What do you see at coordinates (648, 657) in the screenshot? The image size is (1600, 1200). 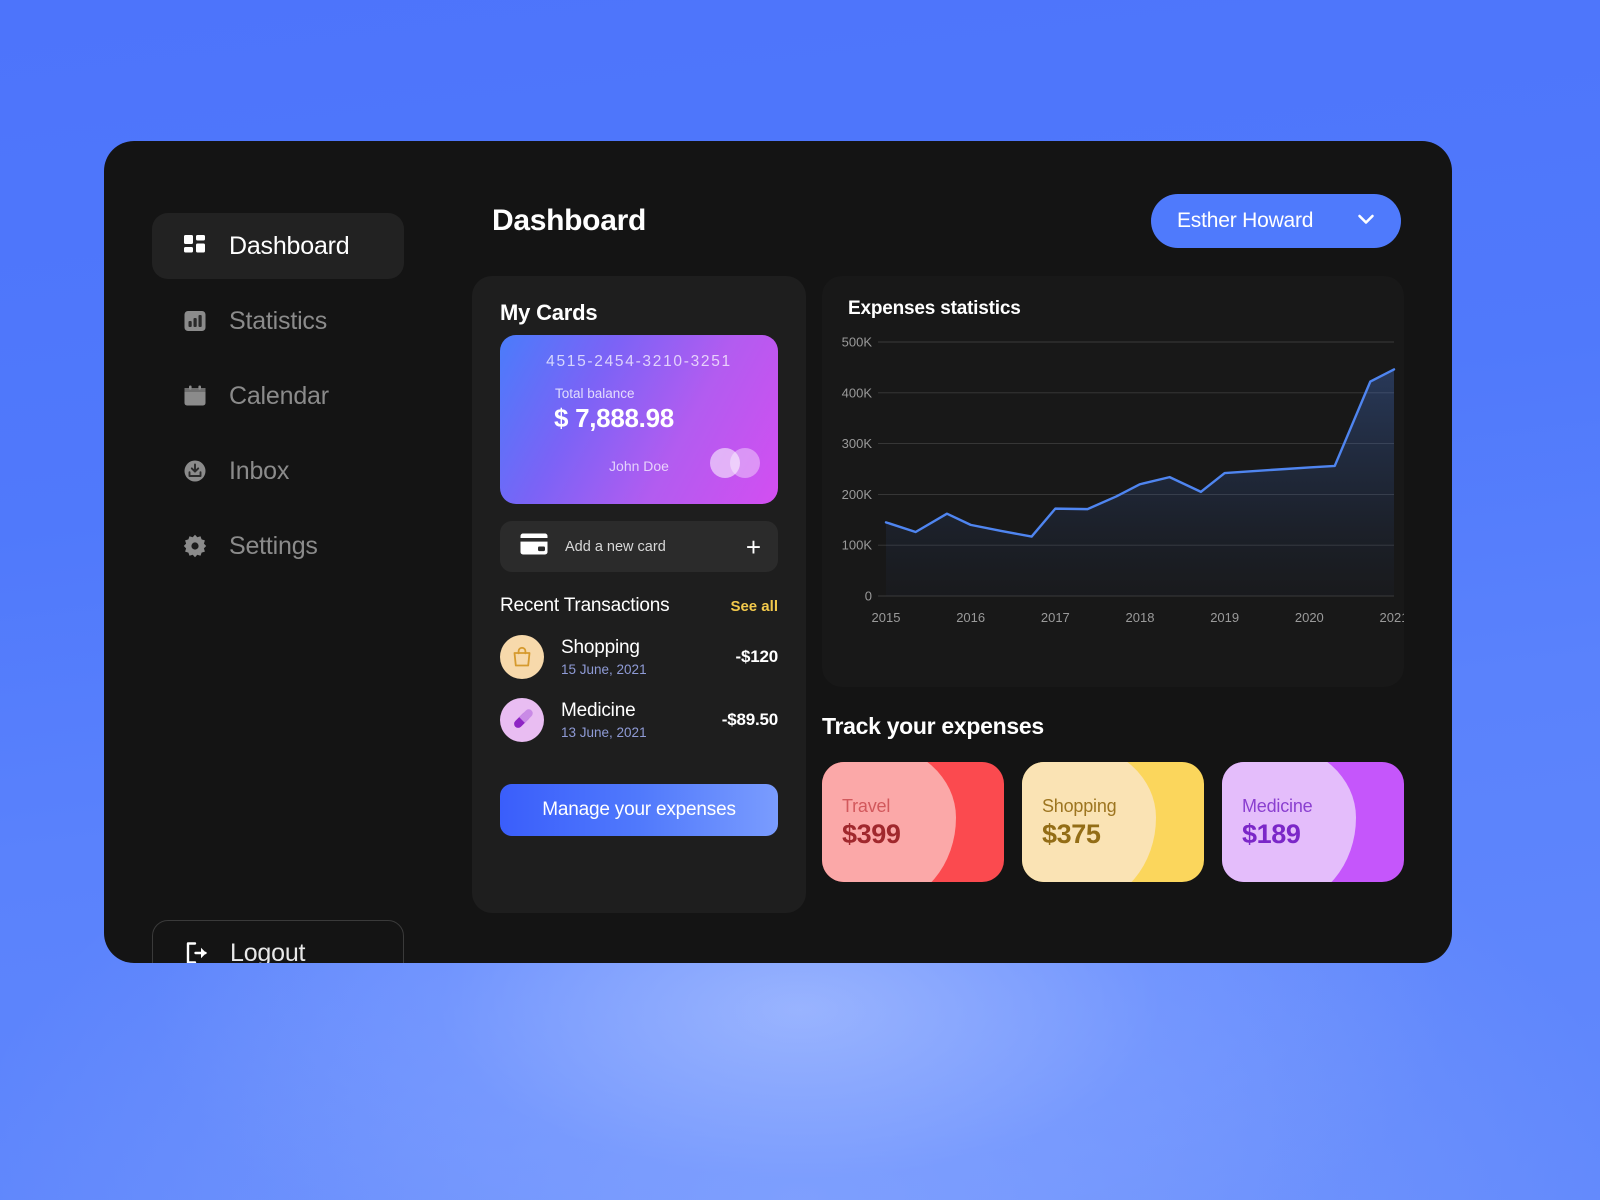 I see `transaction-text: Shopping 15 June, 2021` at bounding box center [648, 657].